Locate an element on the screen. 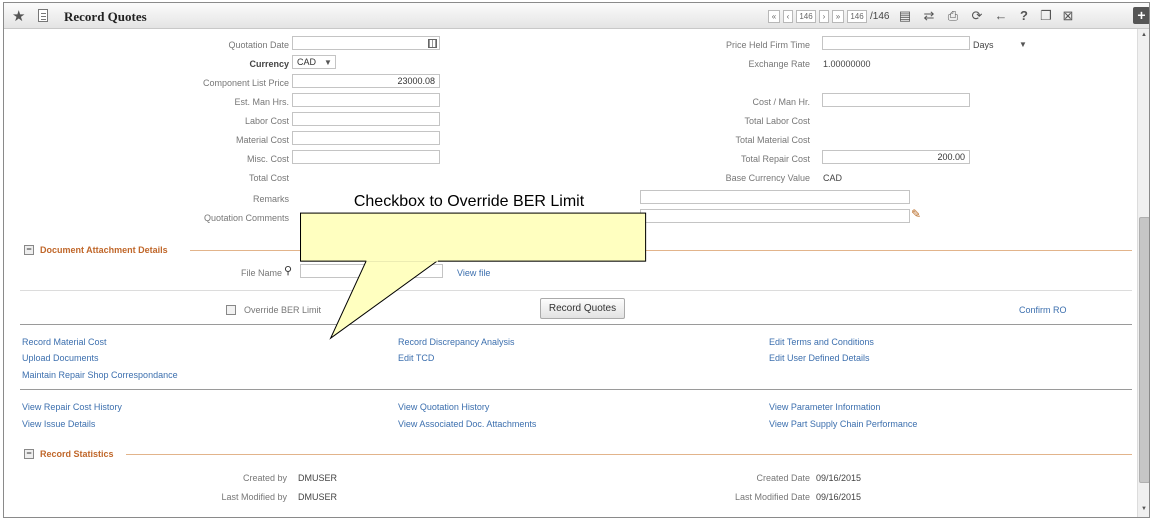  quotation-date-label: Quotation Date is located at coordinates (258, 45).